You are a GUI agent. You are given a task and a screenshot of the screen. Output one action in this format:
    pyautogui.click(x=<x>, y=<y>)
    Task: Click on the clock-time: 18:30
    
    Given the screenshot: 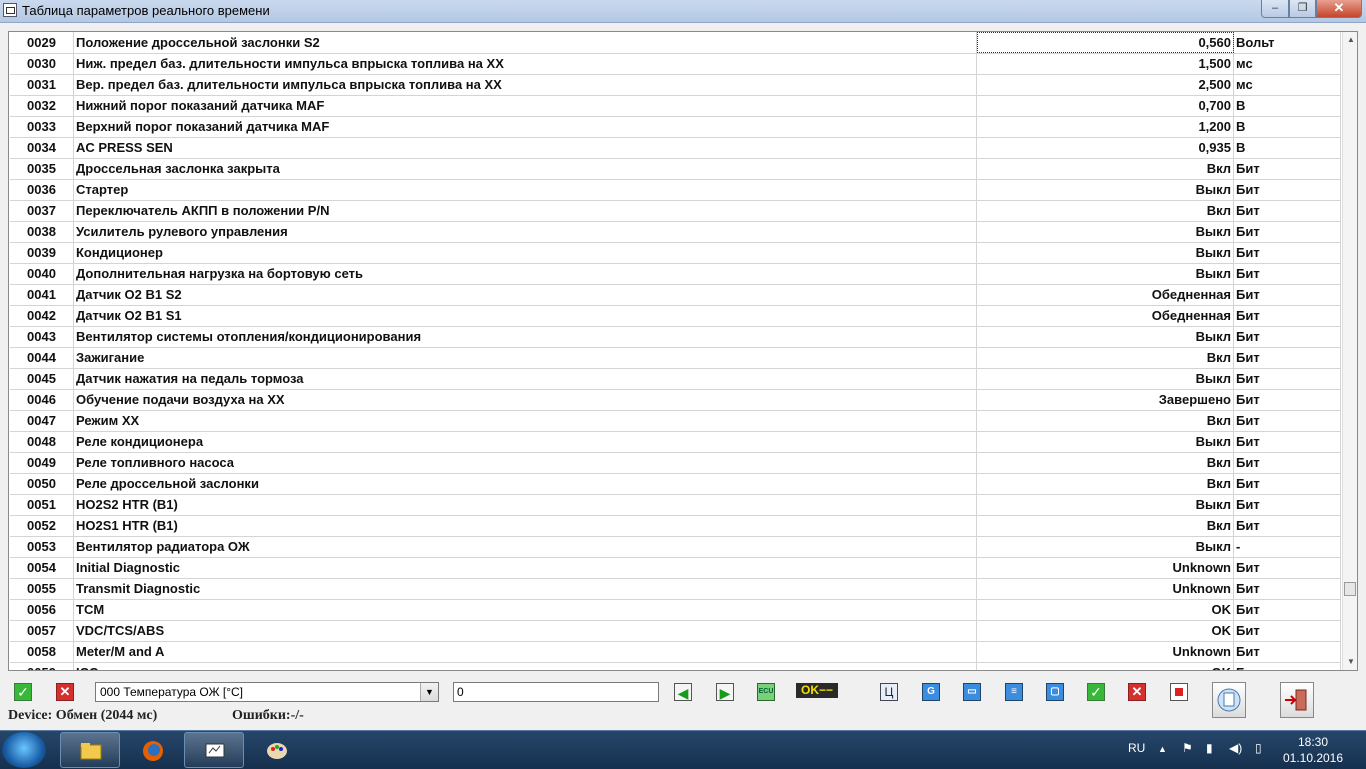 What is the action you would take?
    pyautogui.click(x=1313, y=742)
    